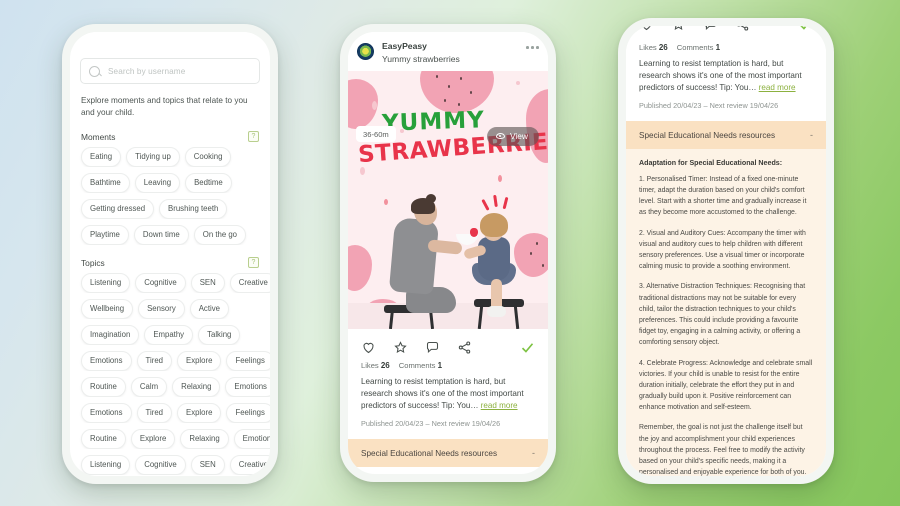 The width and height of the screenshot is (900, 506). I want to click on activity-title: Yummy strawberries, so click(421, 59).